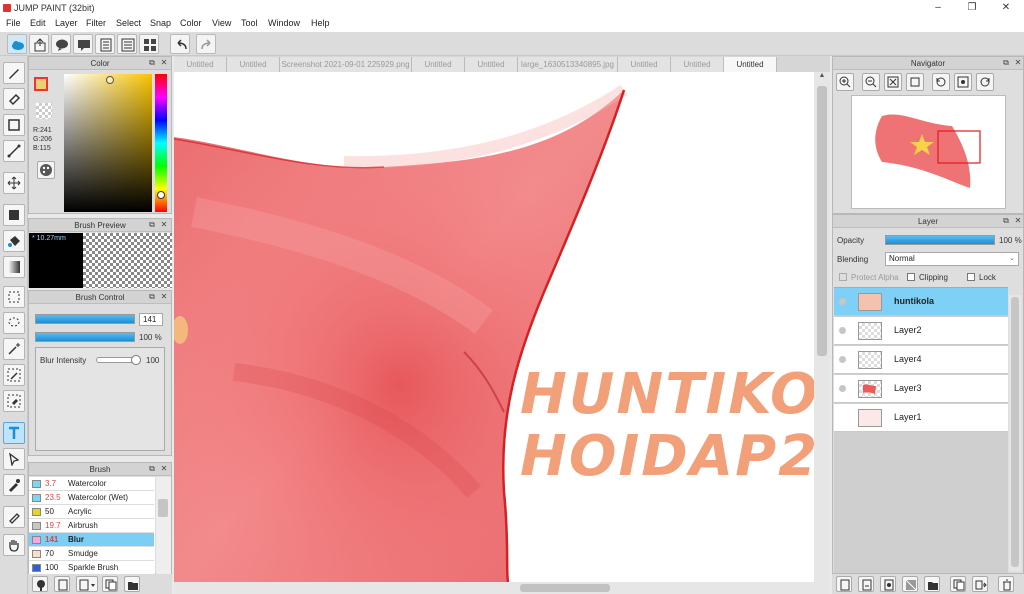 The width and height of the screenshot is (1024, 594). I want to click on lock-checkbox, so click(971, 277).